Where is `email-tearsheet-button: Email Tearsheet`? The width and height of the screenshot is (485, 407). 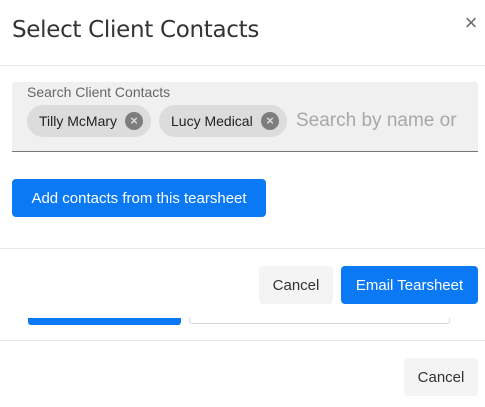
email-tearsheet-button: Email Tearsheet is located at coordinates (409, 285).